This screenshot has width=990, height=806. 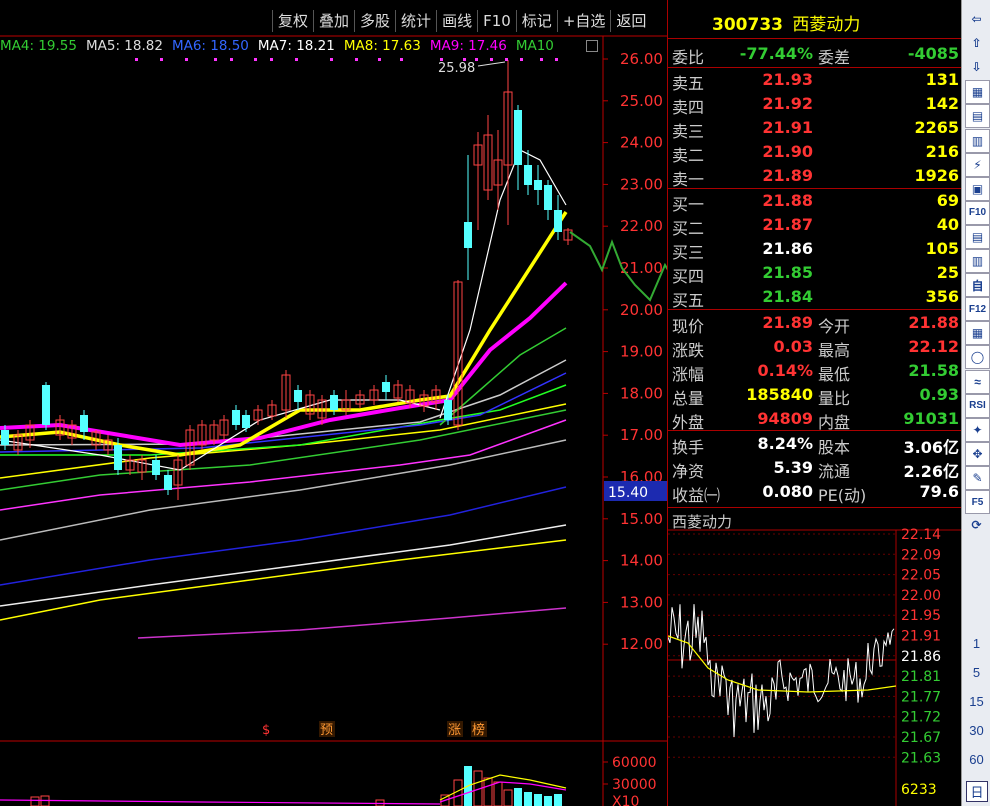 What do you see at coordinates (976, 67) in the screenshot?
I see `down-arrow-icon: ⇩` at bounding box center [976, 67].